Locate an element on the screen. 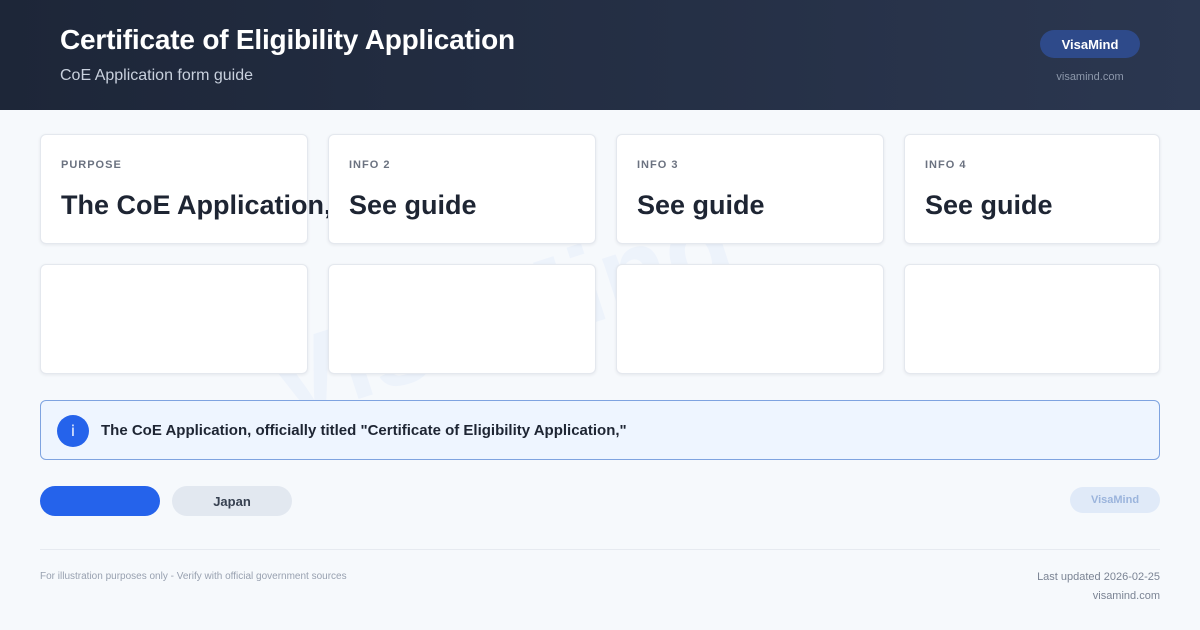 This screenshot has height=630, width=1200. card-label: INFO 2 is located at coordinates (370, 165).